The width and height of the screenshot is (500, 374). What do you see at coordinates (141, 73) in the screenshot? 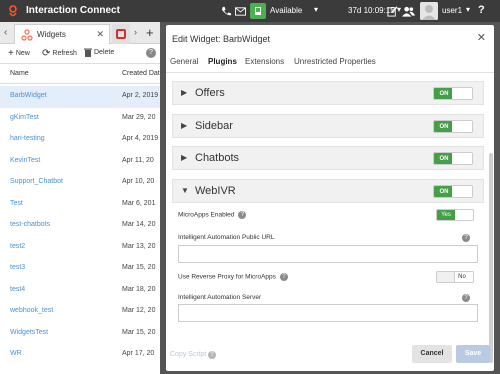
I see `column-created-date: Created Dat` at bounding box center [141, 73].